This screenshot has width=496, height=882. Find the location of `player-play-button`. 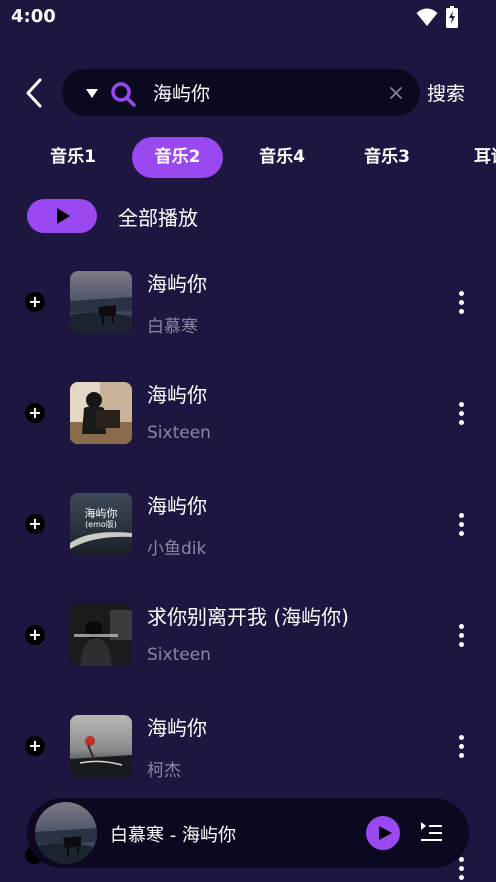

player-play-button is located at coordinates (383, 833).